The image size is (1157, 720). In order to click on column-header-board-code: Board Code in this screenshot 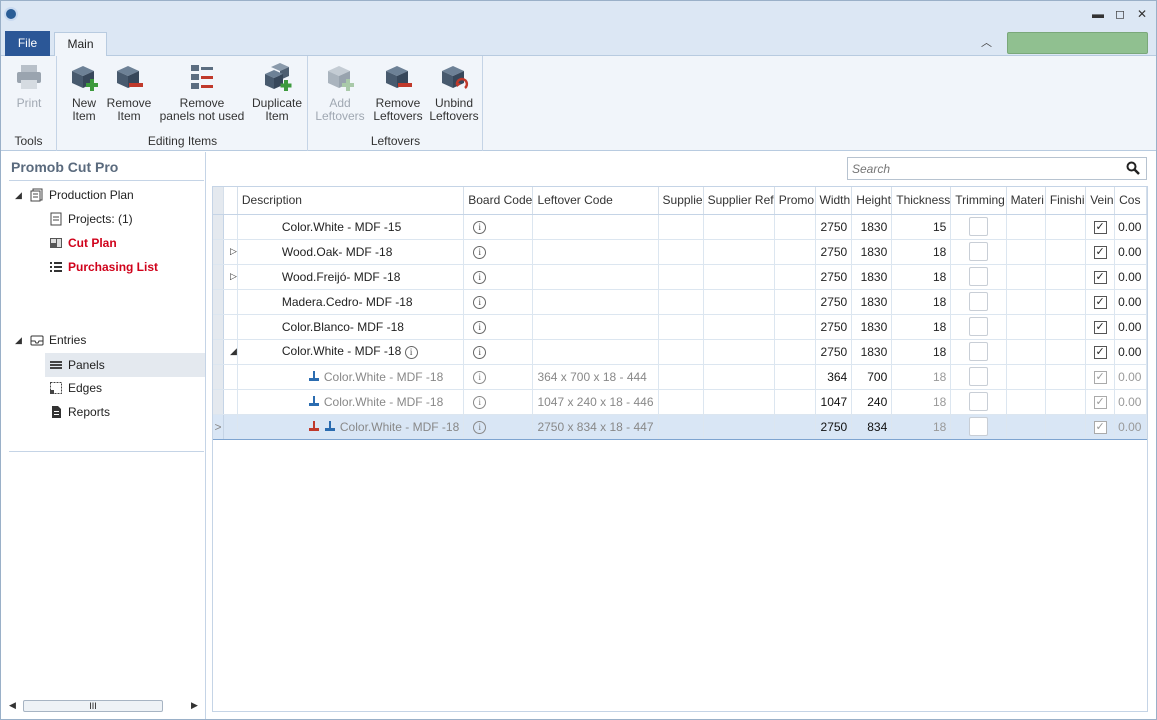, I will do `click(498, 201)`.